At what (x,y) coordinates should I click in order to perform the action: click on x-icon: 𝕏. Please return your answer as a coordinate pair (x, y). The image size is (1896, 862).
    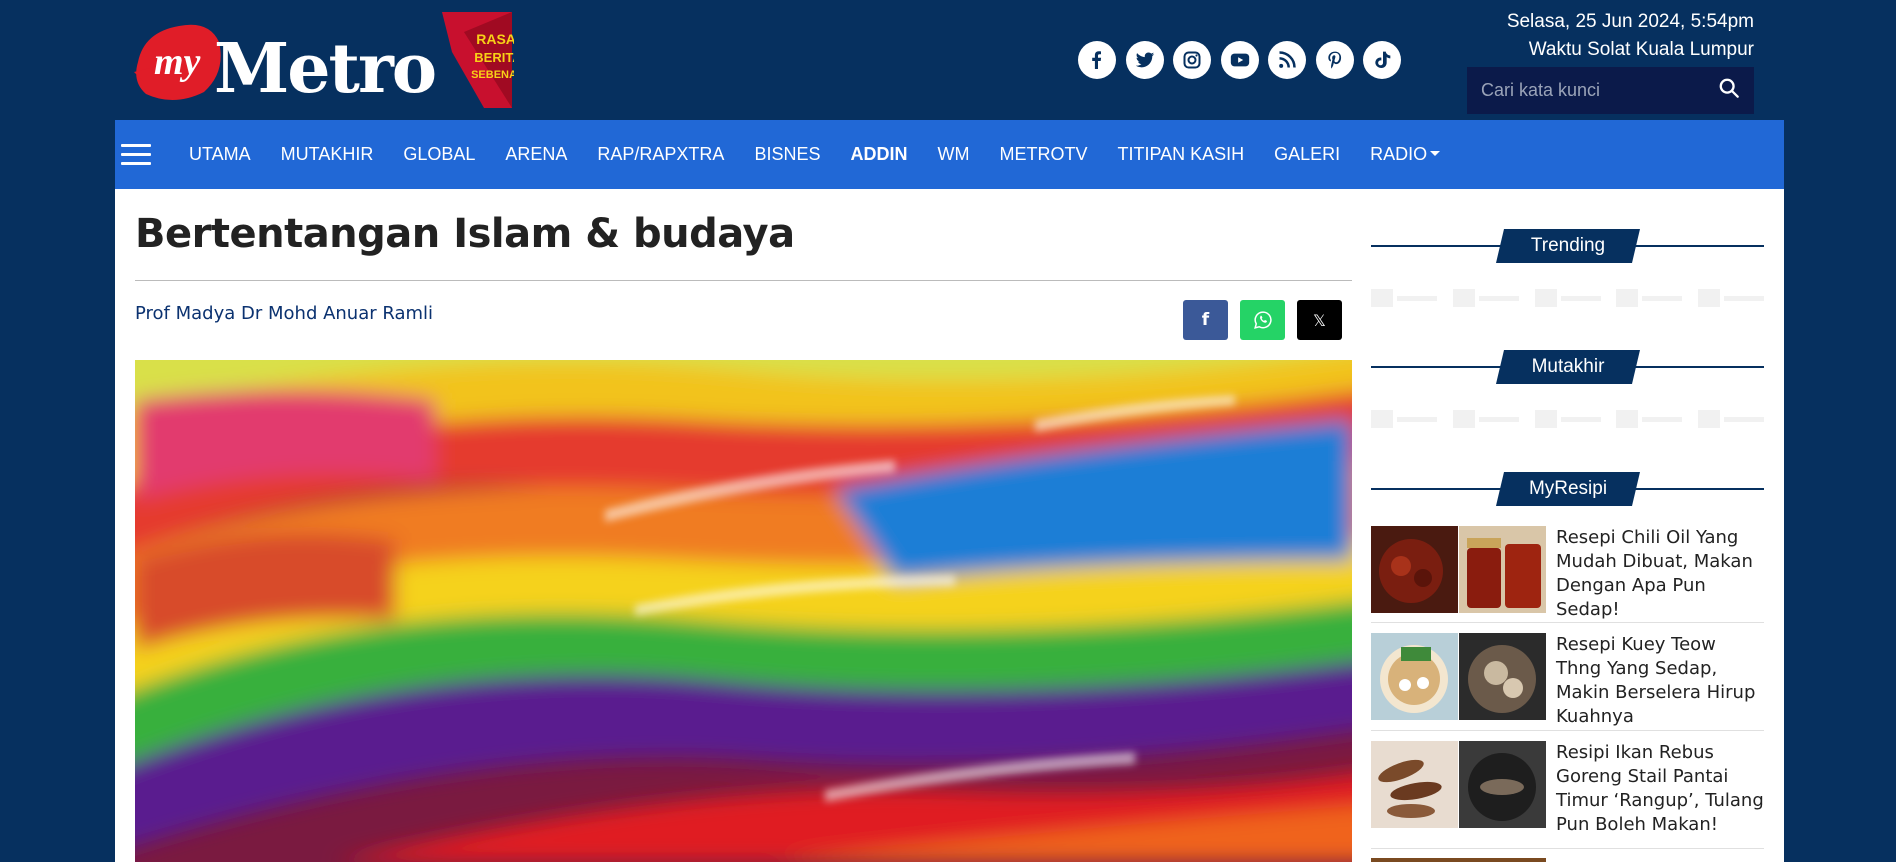
    Looking at the image, I should click on (1319, 320).